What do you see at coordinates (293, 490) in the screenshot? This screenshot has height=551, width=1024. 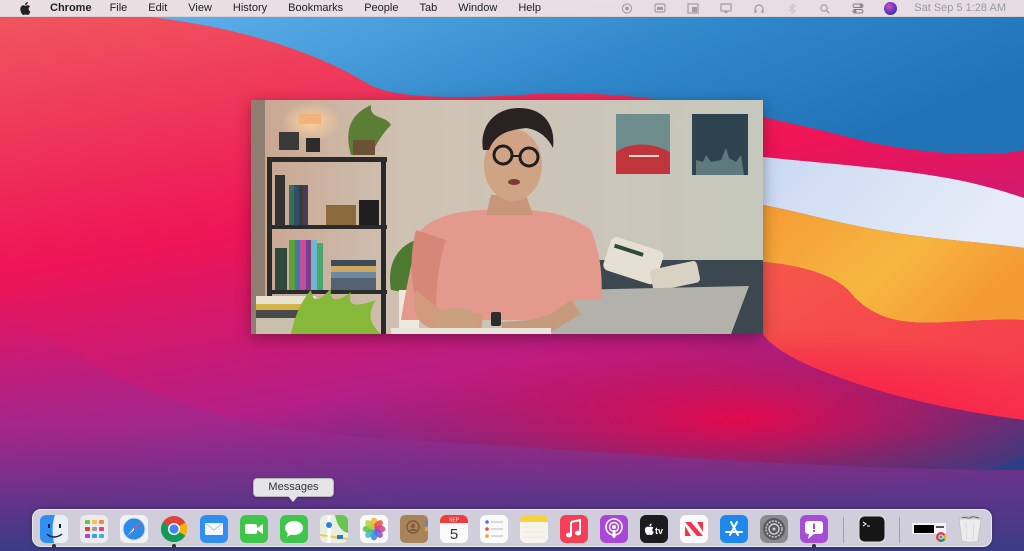 I see `dock-tooltip: Messages` at bounding box center [293, 490].